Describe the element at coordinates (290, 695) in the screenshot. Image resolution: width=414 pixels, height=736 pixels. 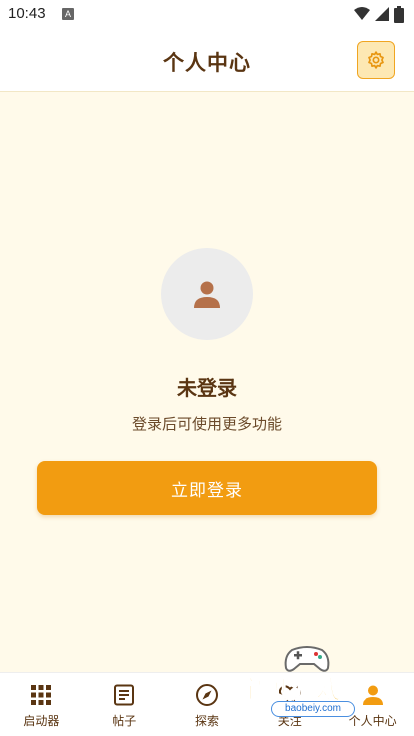
I see `heart-icon` at that location.